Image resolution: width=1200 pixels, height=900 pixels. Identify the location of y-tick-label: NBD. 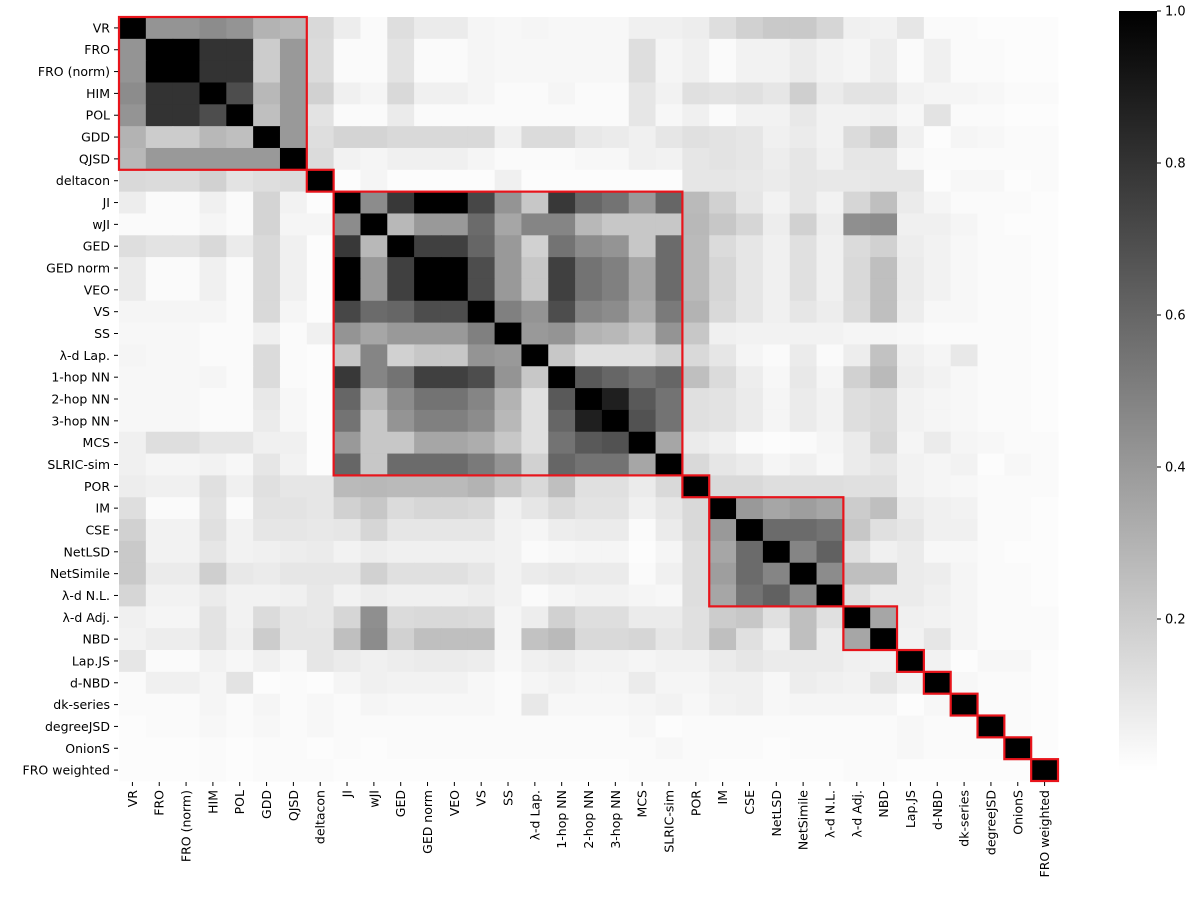
(96, 639).